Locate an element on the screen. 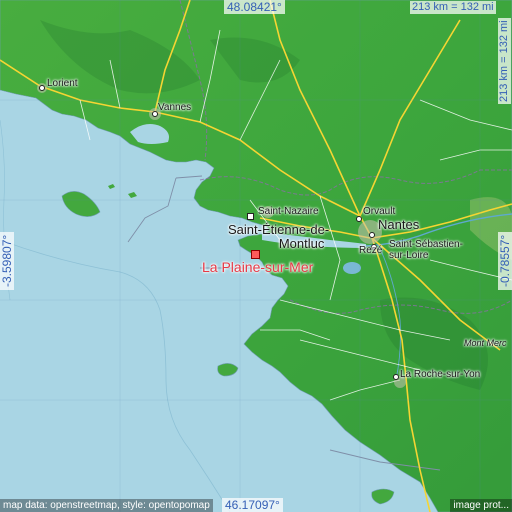  la-roche-sur-yon-marker is located at coordinates (396, 377).